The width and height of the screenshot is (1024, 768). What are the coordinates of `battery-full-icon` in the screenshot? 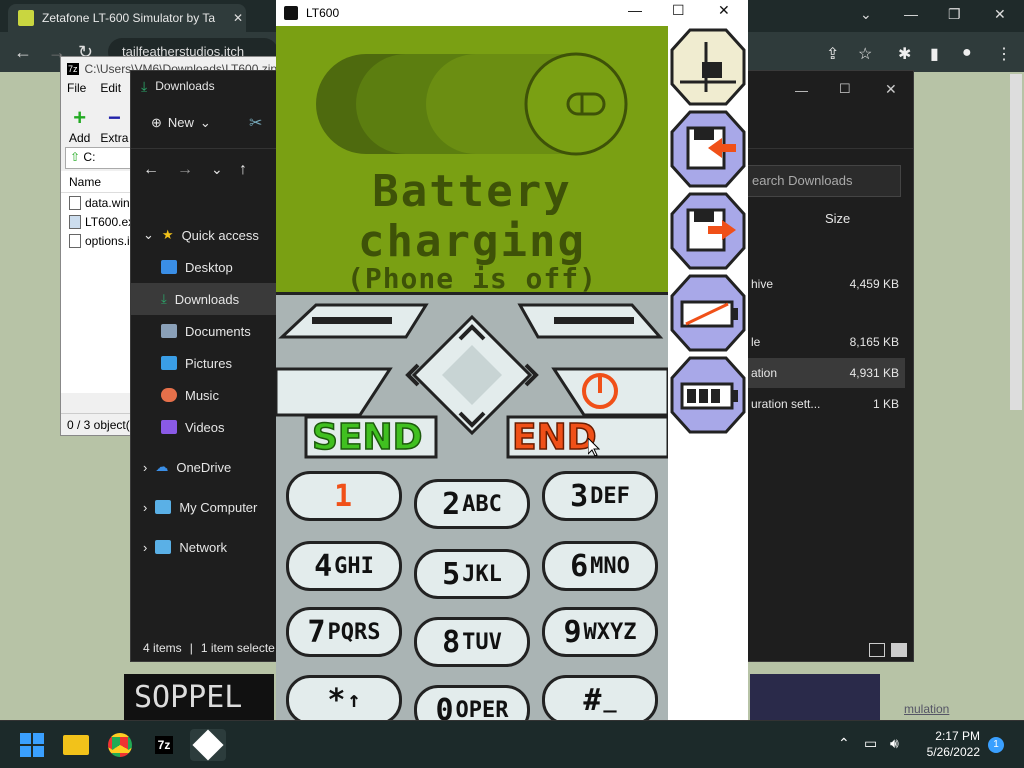 It's located at (708, 395).